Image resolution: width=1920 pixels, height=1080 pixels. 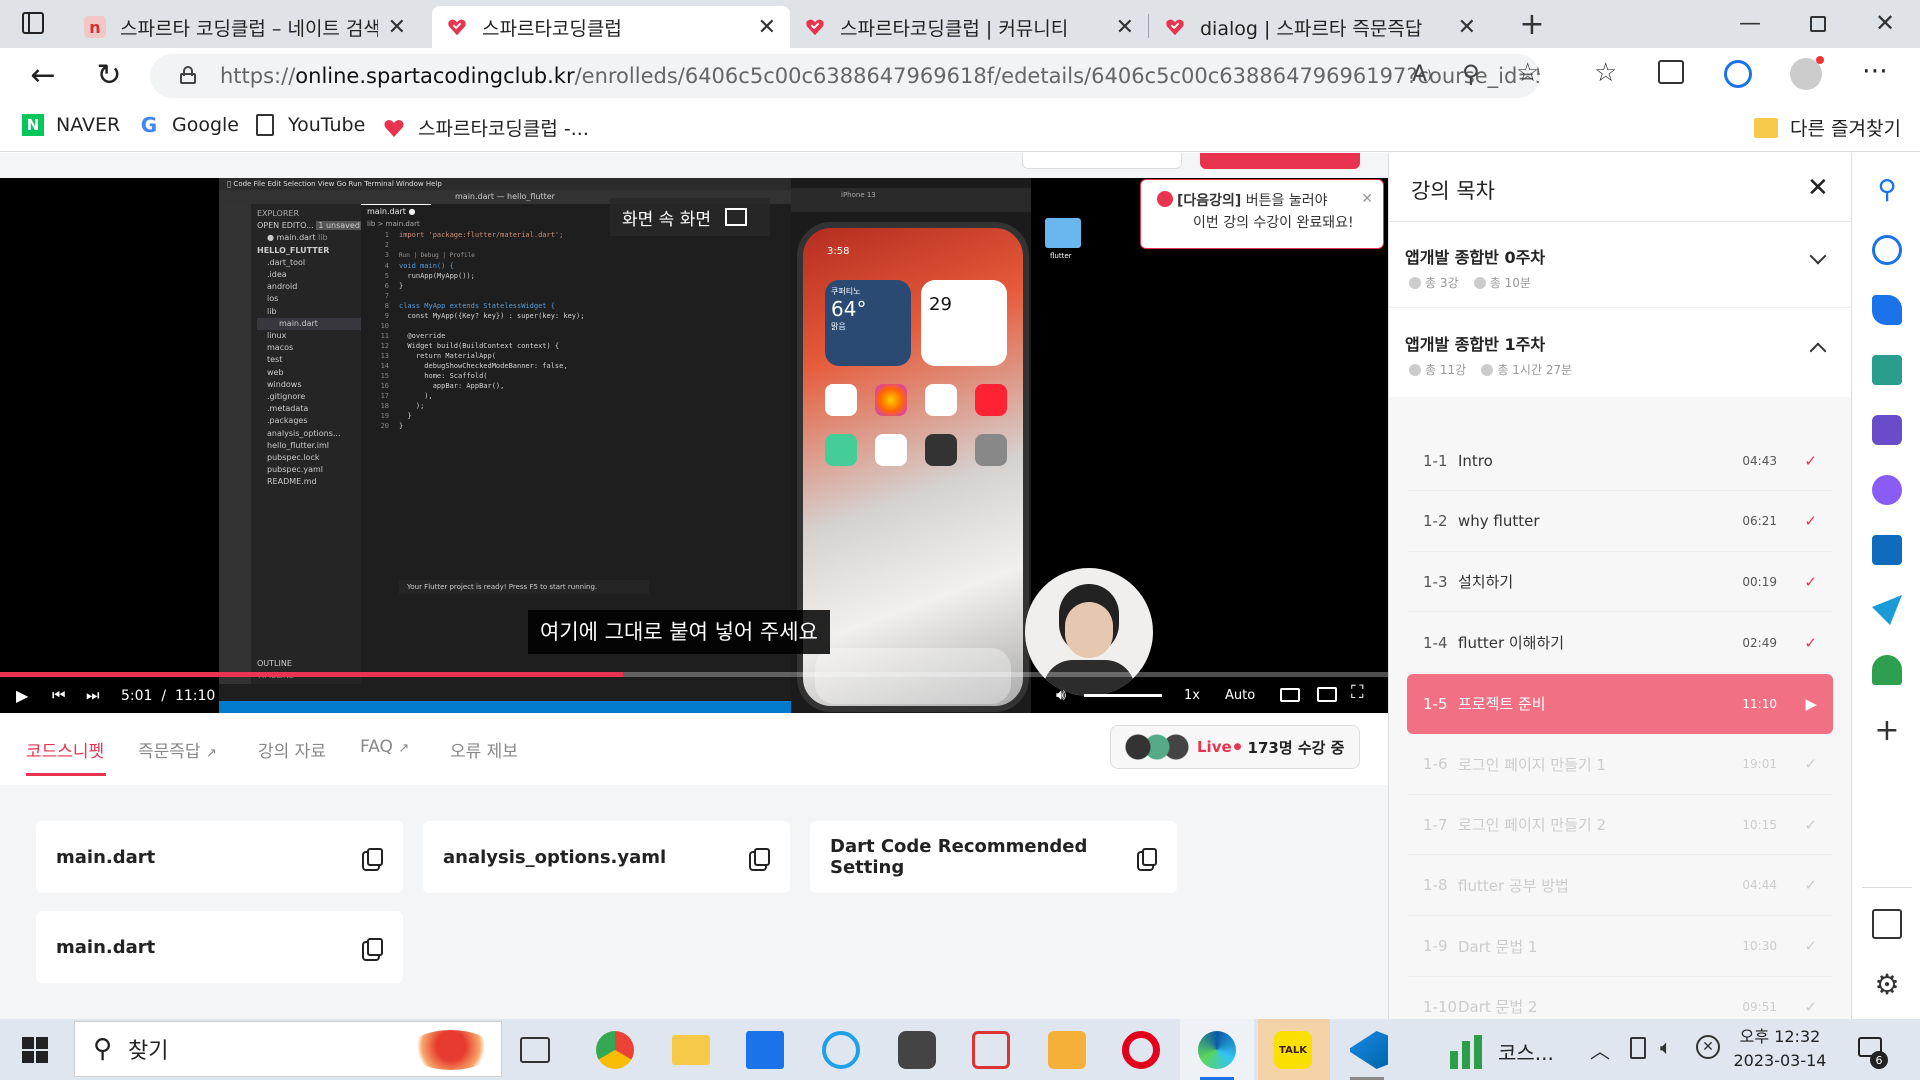 I want to click on next-icon: ⏭, so click(x=93, y=695).